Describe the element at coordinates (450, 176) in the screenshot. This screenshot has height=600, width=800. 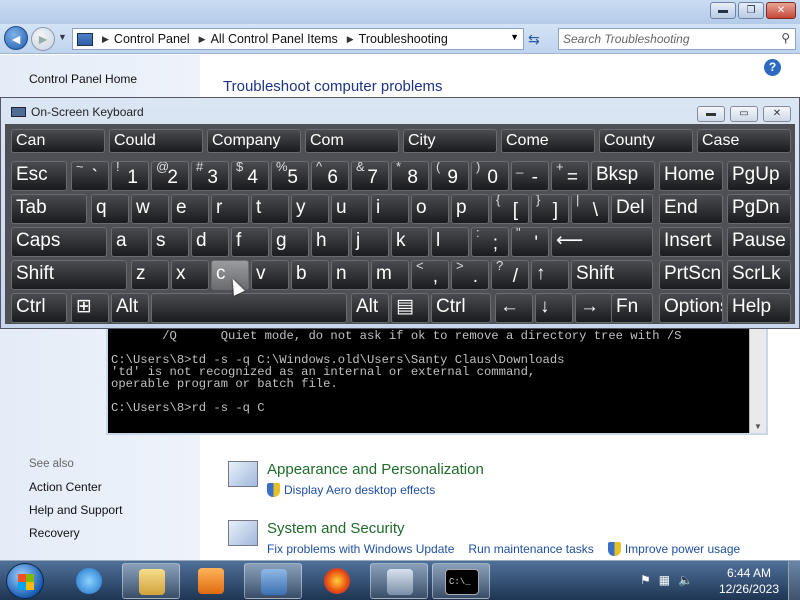
I see `key-digit-9: (9` at that location.